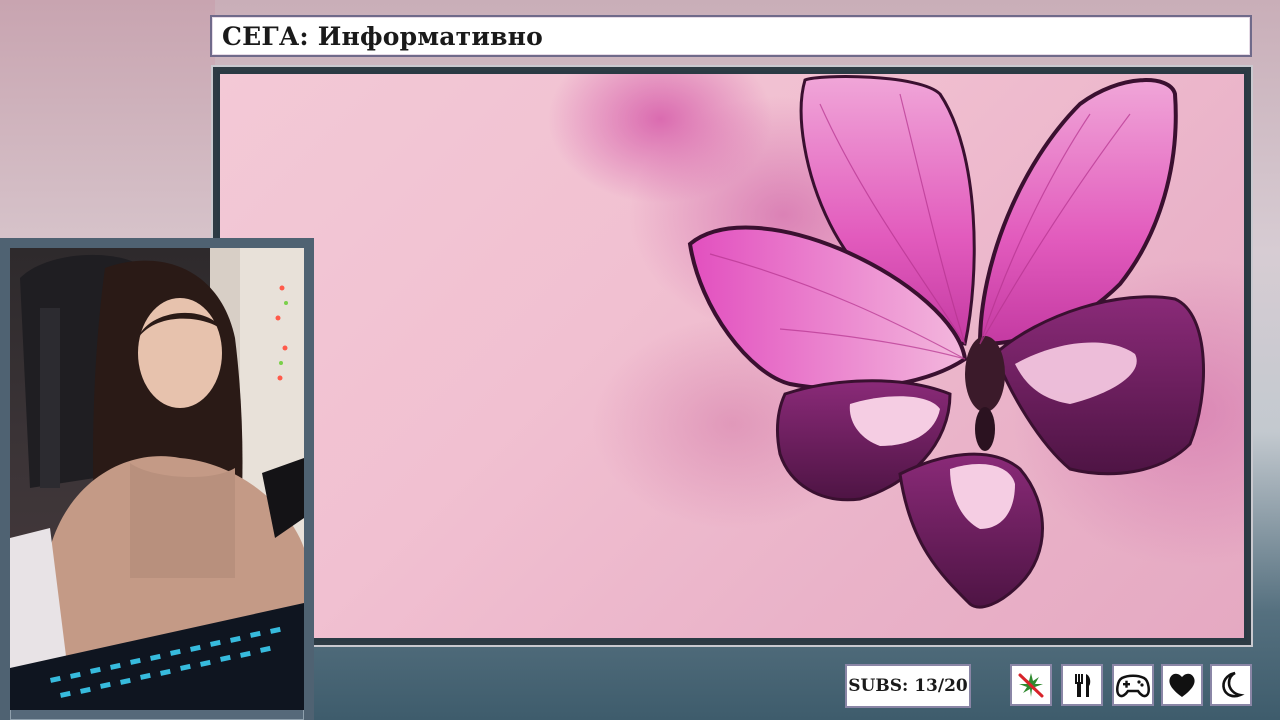 The height and width of the screenshot is (720, 1280). I want to click on fork-knife-icon, so click(1082, 685).